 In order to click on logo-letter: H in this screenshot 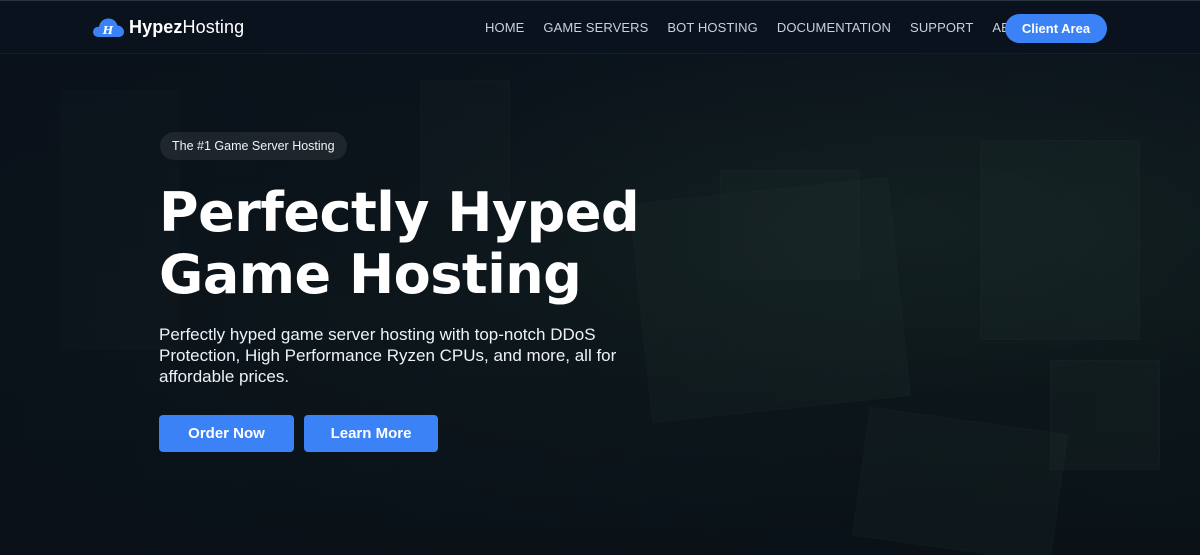, I will do `click(108, 30)`.